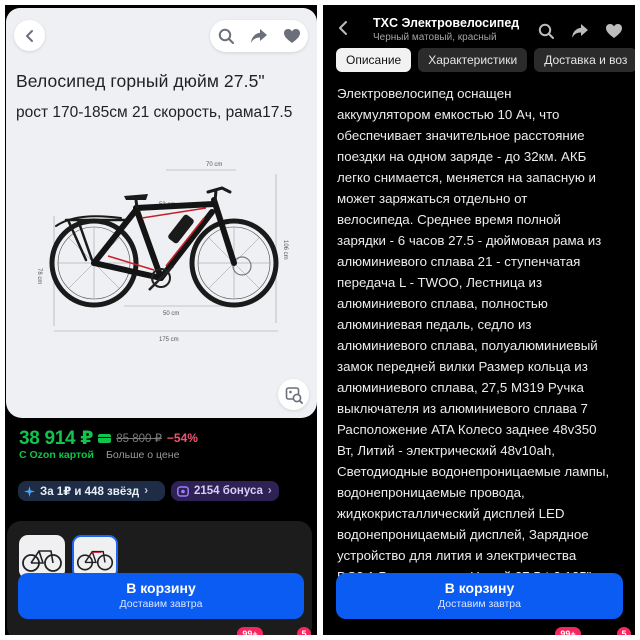 The image size is (640, 640). I want to click on price-old: 85 800 ₽, so click(139, 439).